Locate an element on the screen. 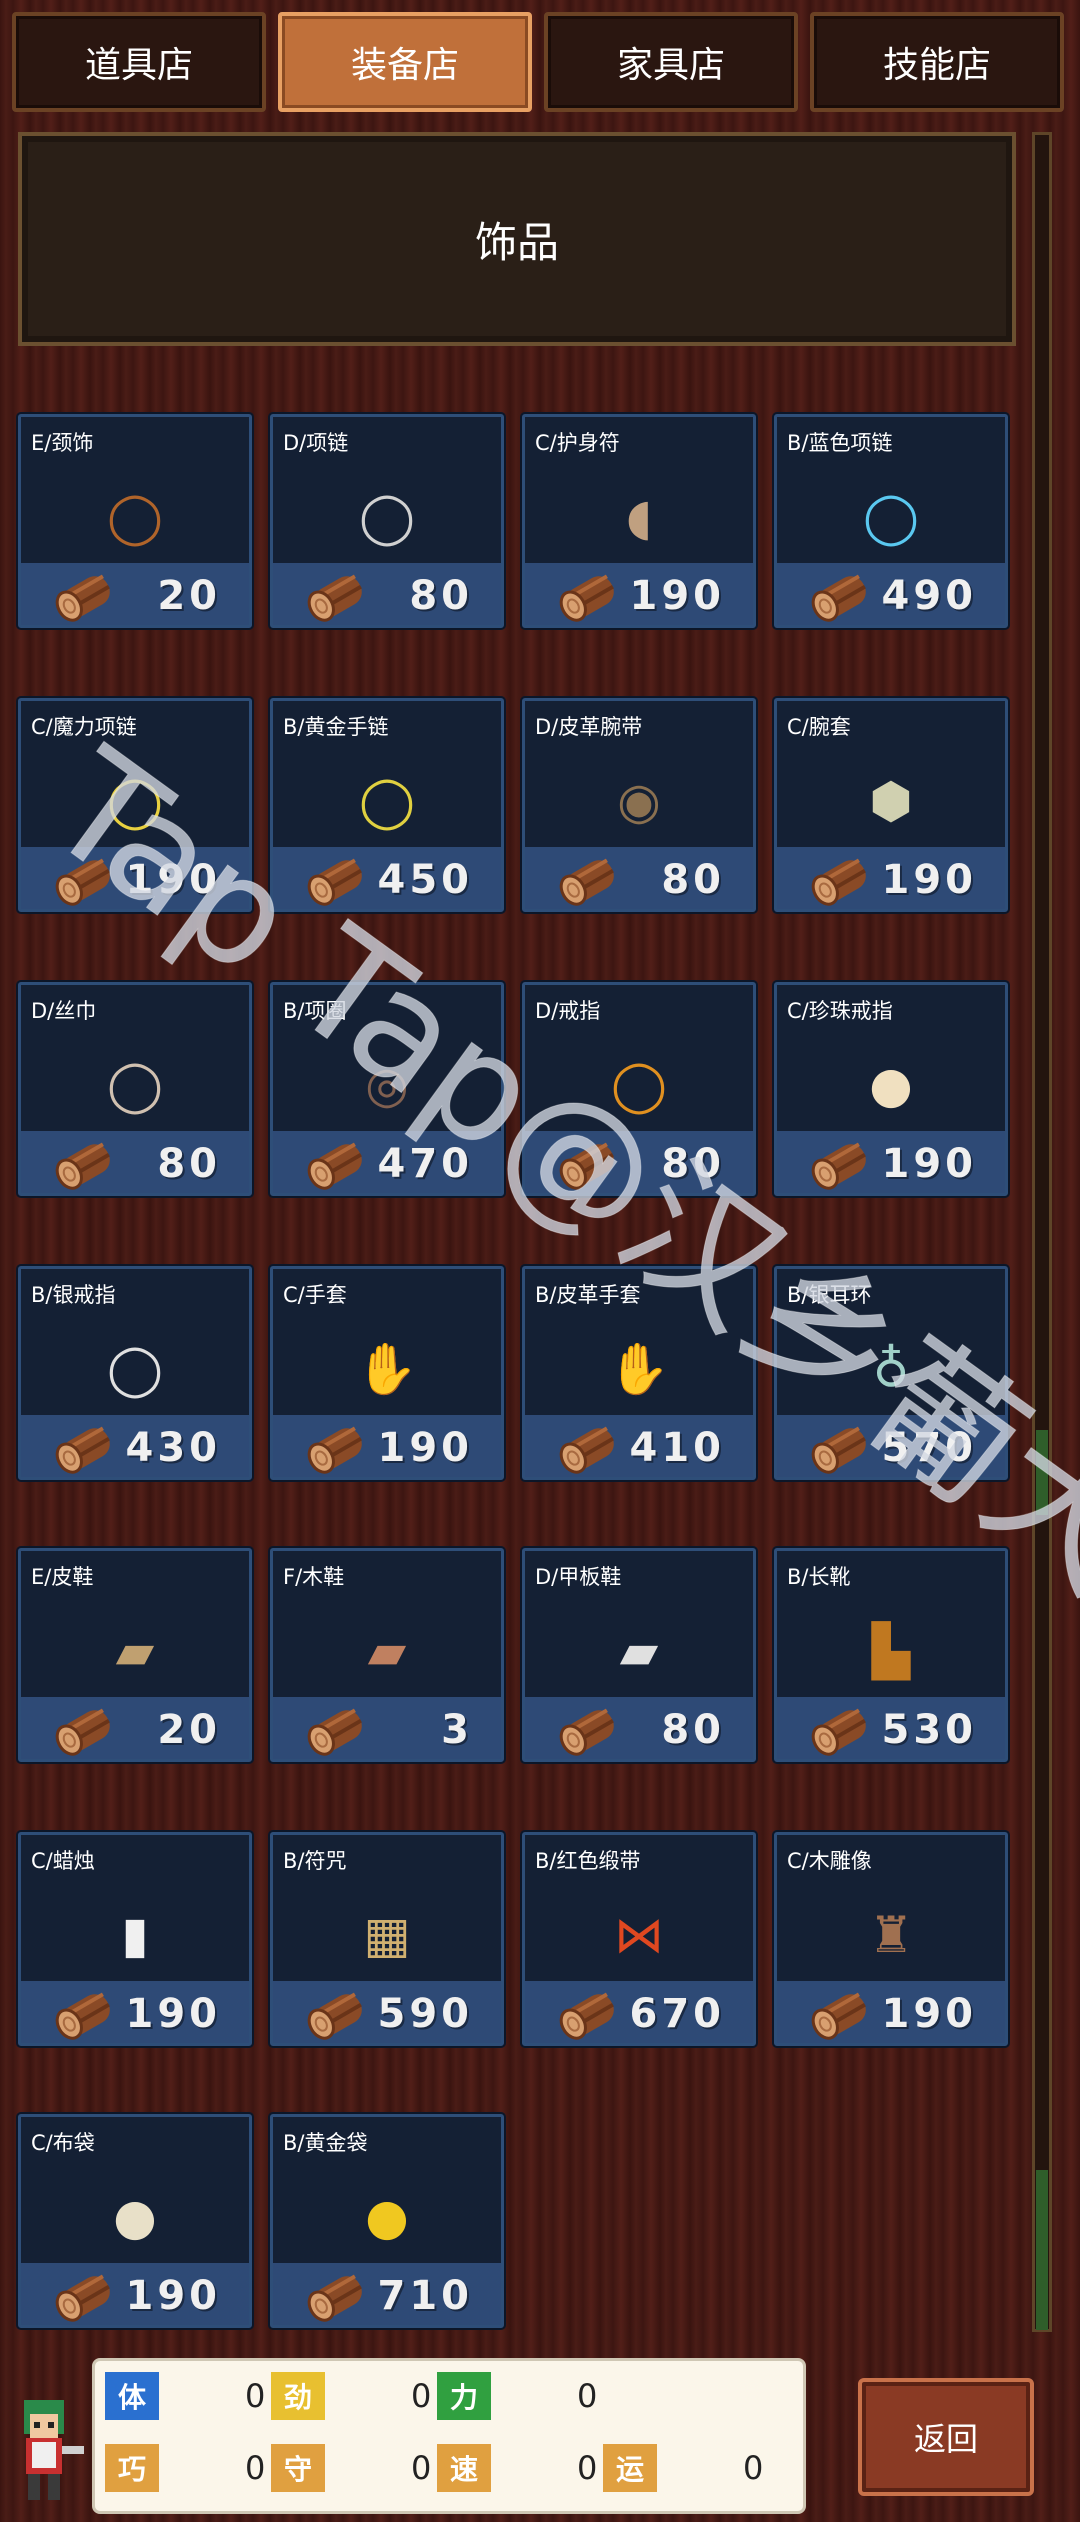 The width and height of the screenshot is (1080, 2522). shop-item-card: F/木鞋 ▰ 3 is located at coordinates (387, 1655).